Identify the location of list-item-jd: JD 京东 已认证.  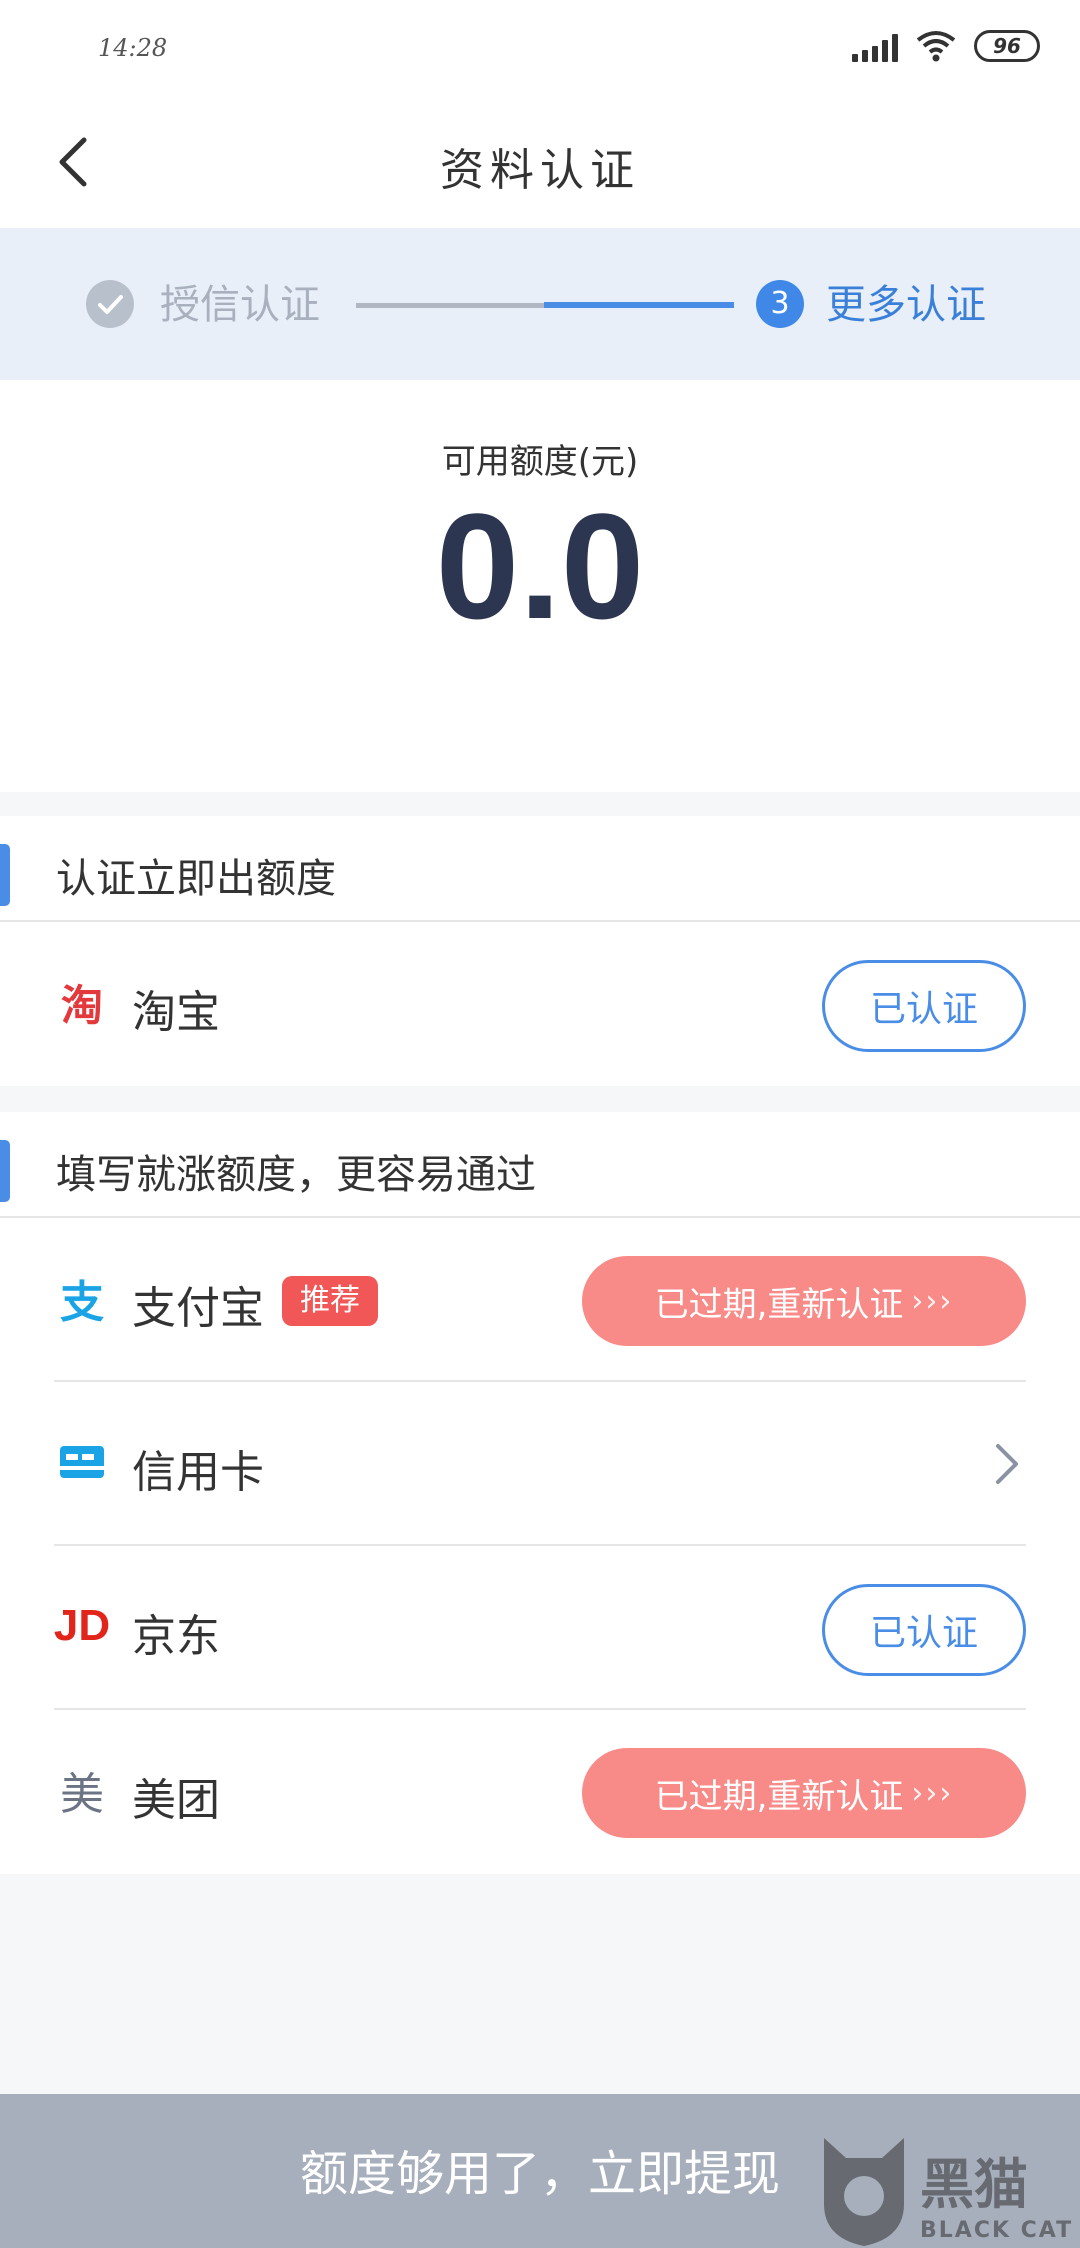
(540, 1628).